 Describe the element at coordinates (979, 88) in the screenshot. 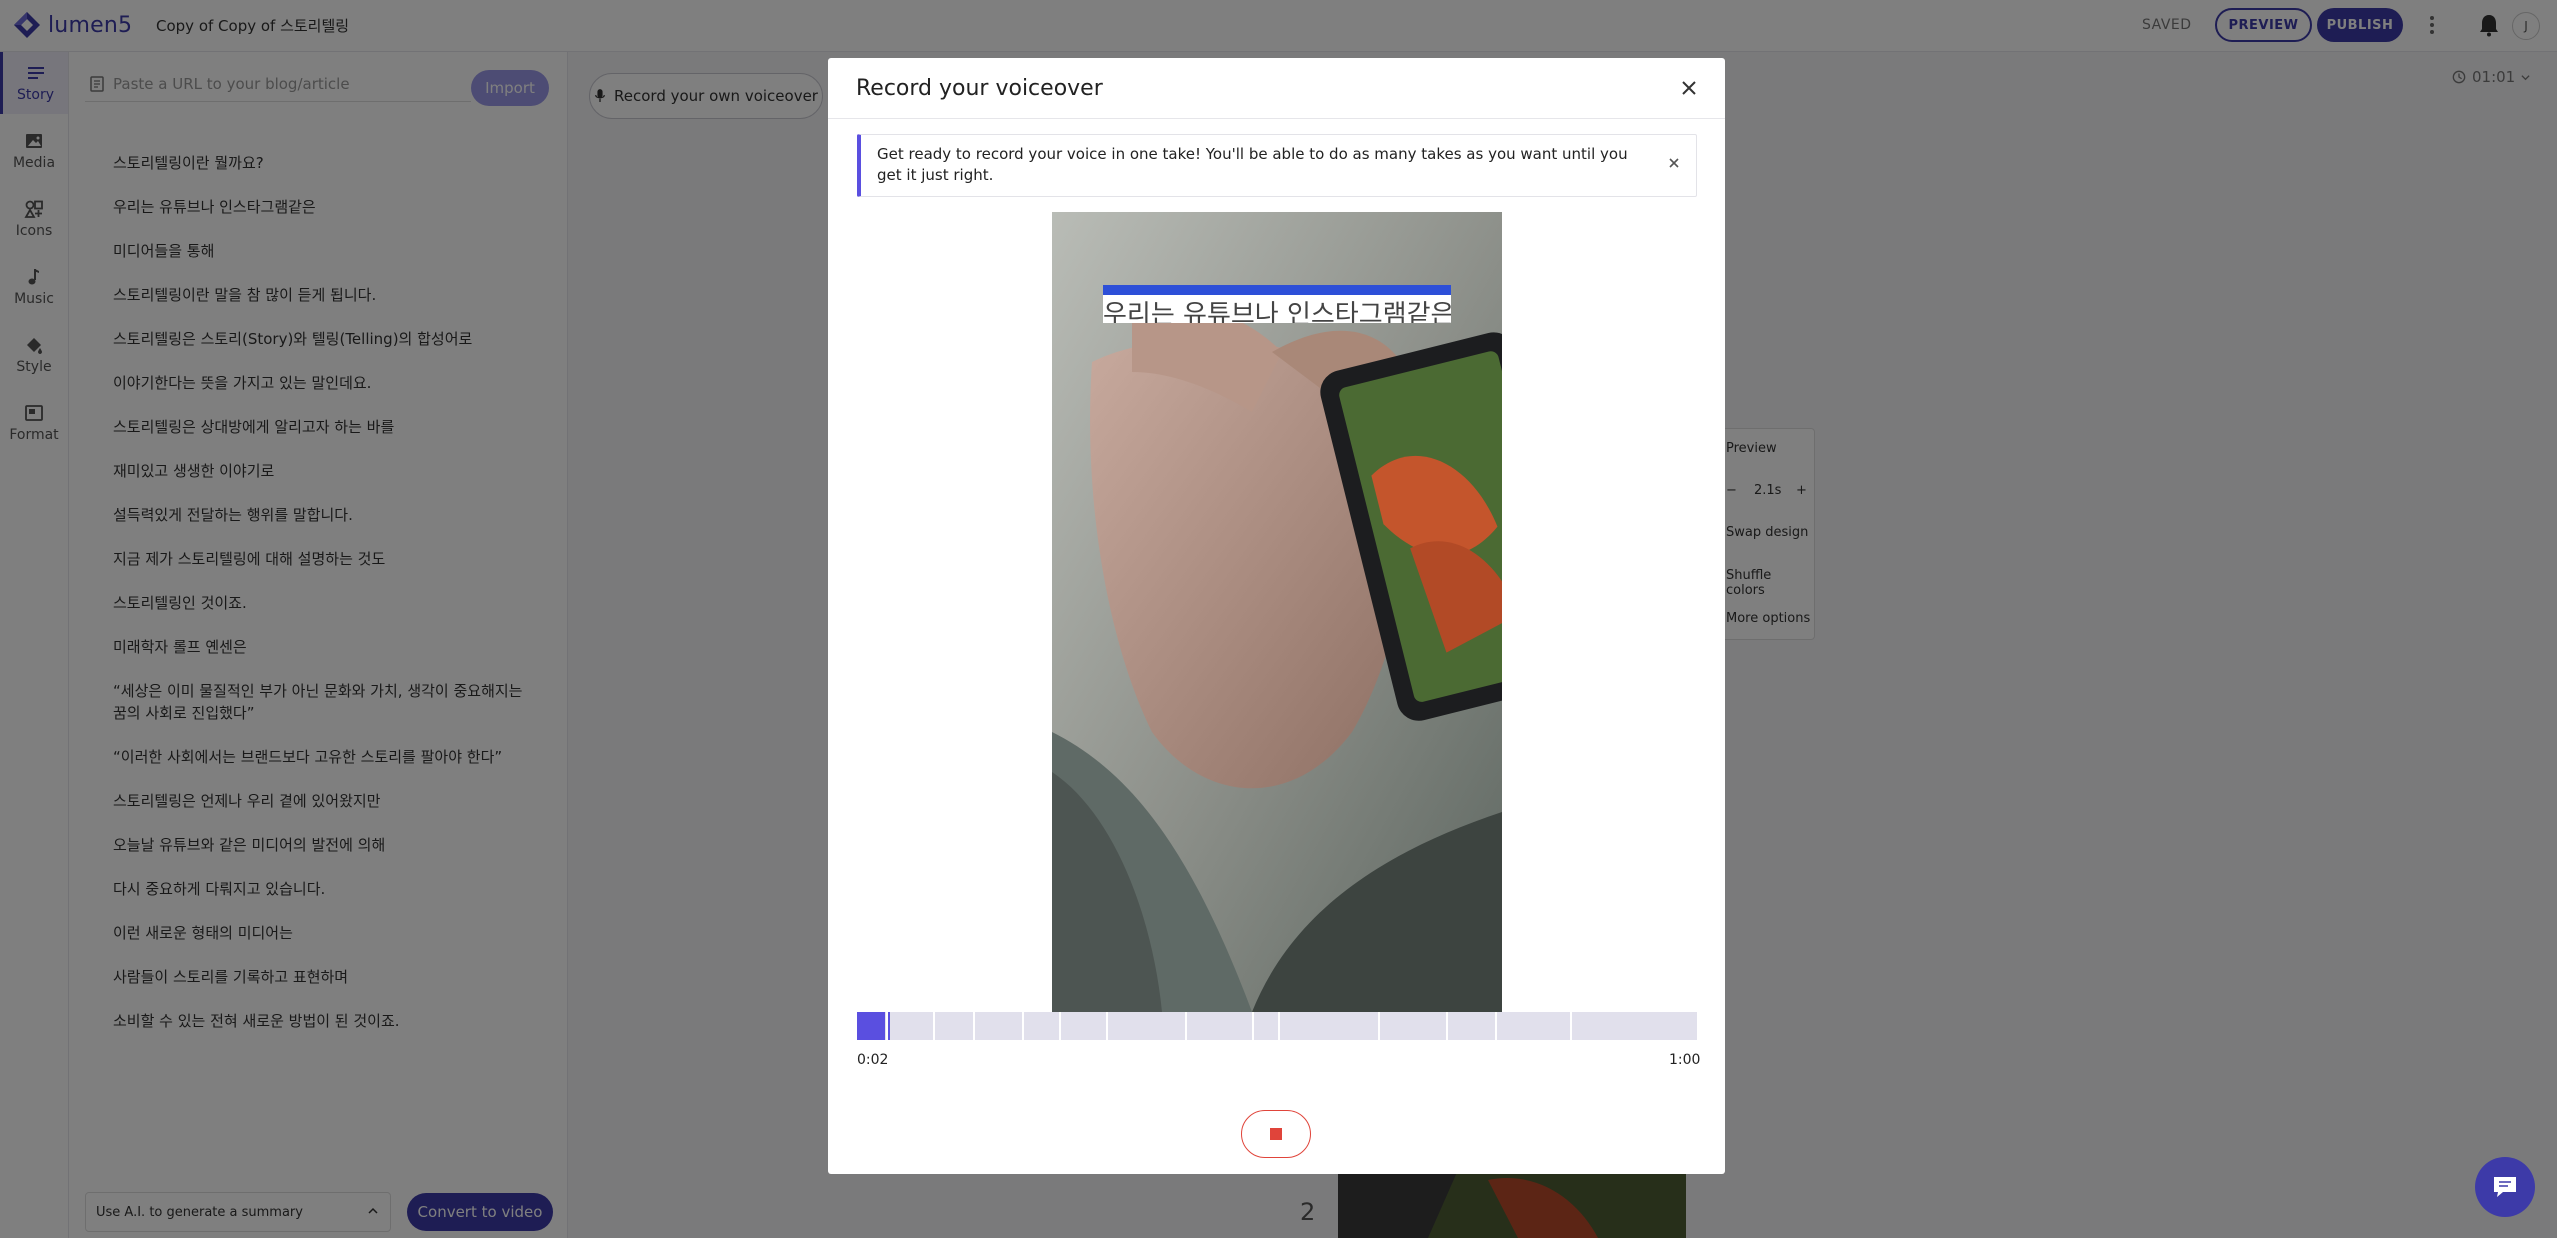

I see `modal-title: Record your voiceover` at that location.